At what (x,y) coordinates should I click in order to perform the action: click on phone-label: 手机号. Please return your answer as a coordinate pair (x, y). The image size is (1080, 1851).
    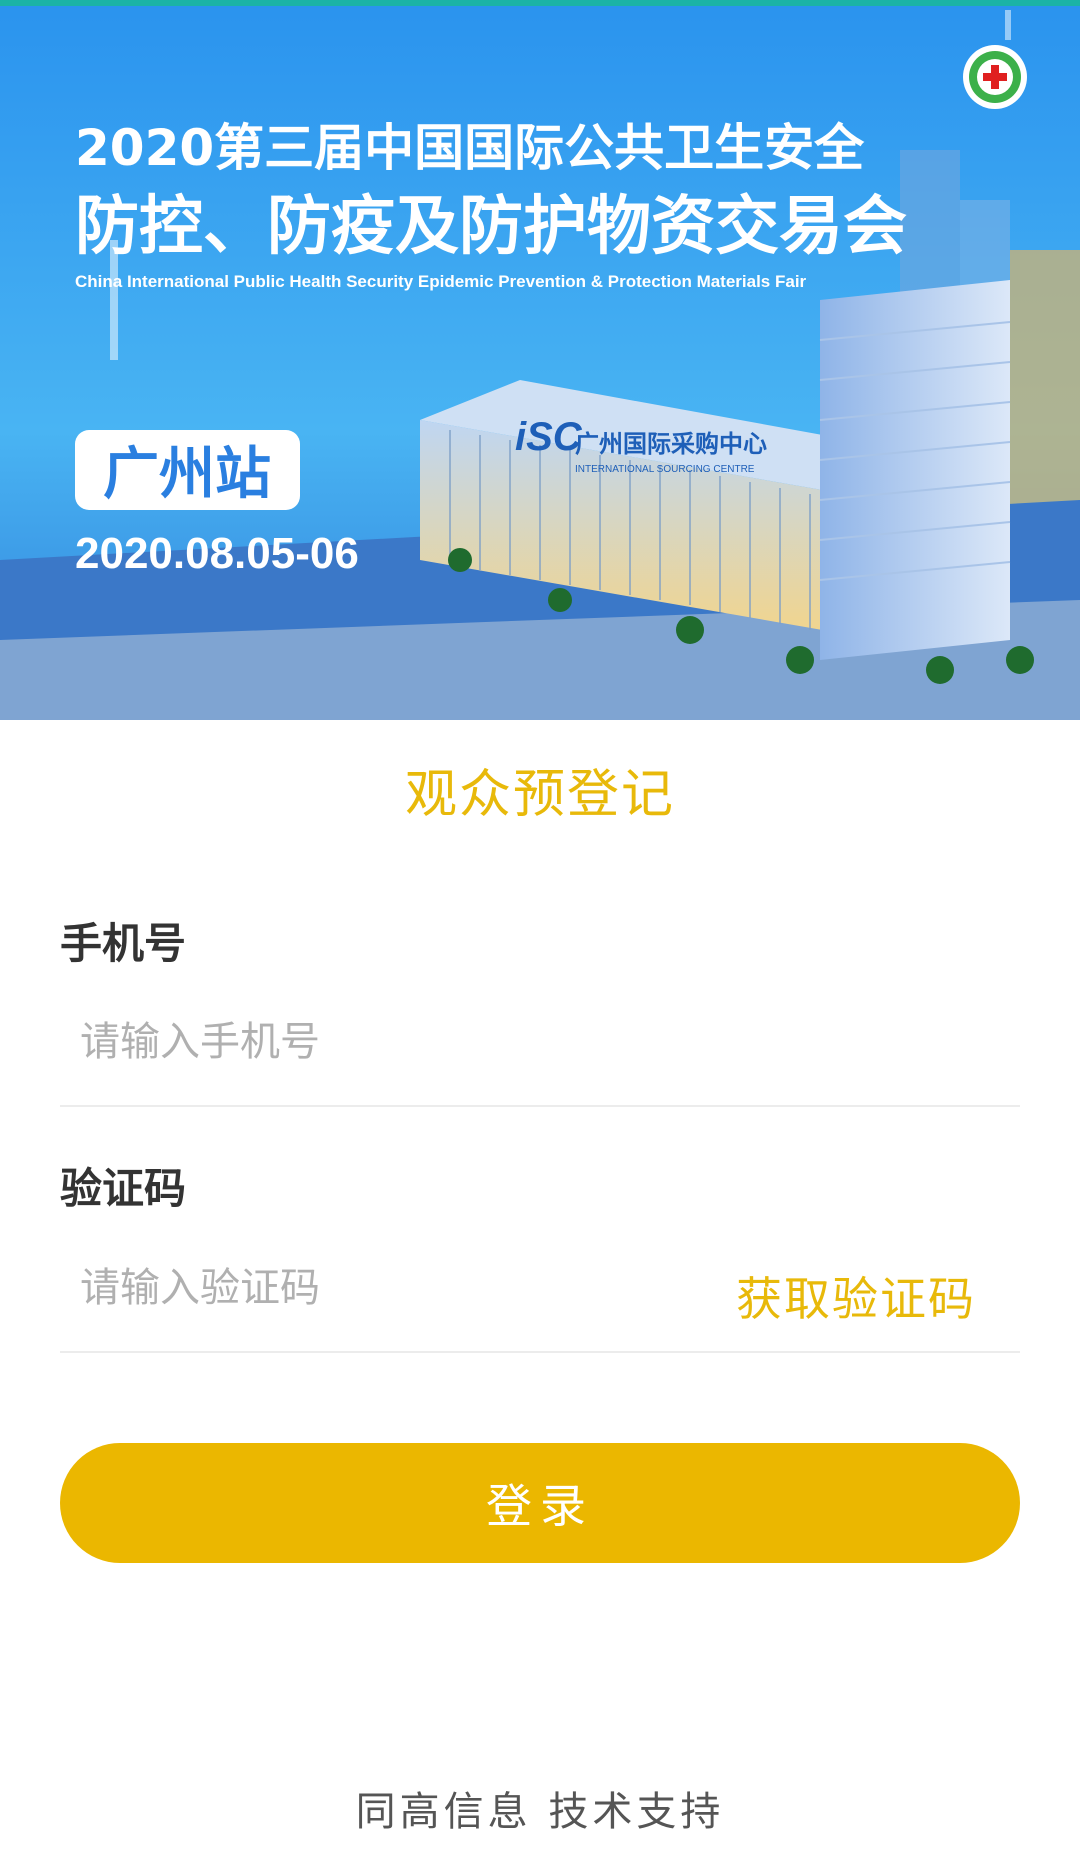
    Looking at the image, I should click on (123, 943).